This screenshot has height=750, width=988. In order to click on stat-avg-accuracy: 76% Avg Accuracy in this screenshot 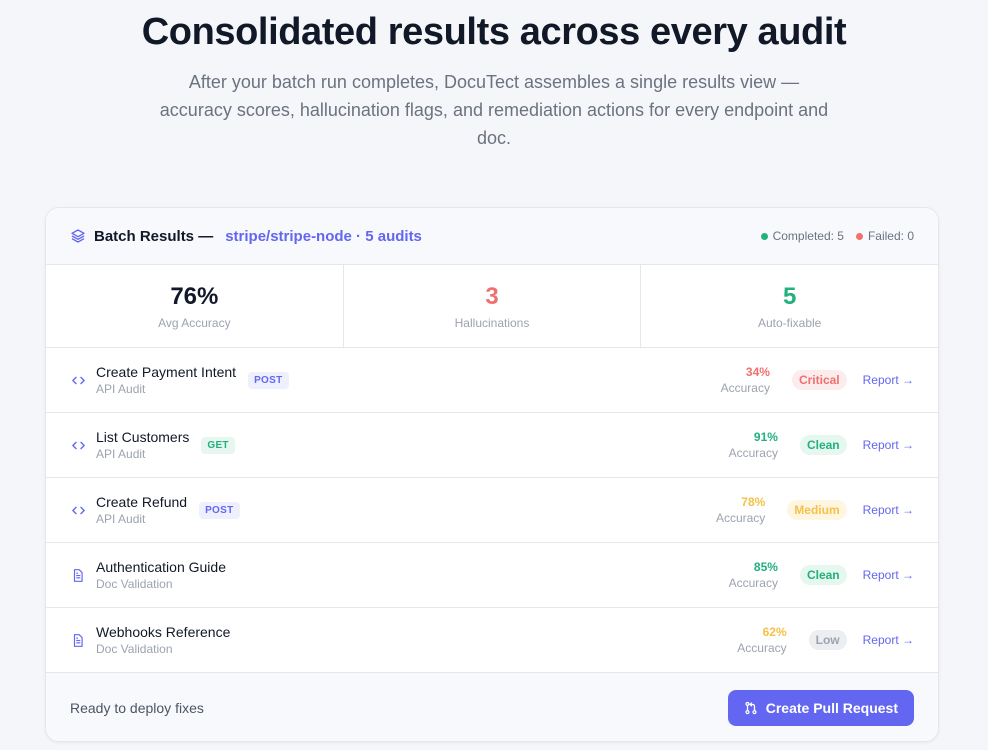, I will do `click(194, 306)`.